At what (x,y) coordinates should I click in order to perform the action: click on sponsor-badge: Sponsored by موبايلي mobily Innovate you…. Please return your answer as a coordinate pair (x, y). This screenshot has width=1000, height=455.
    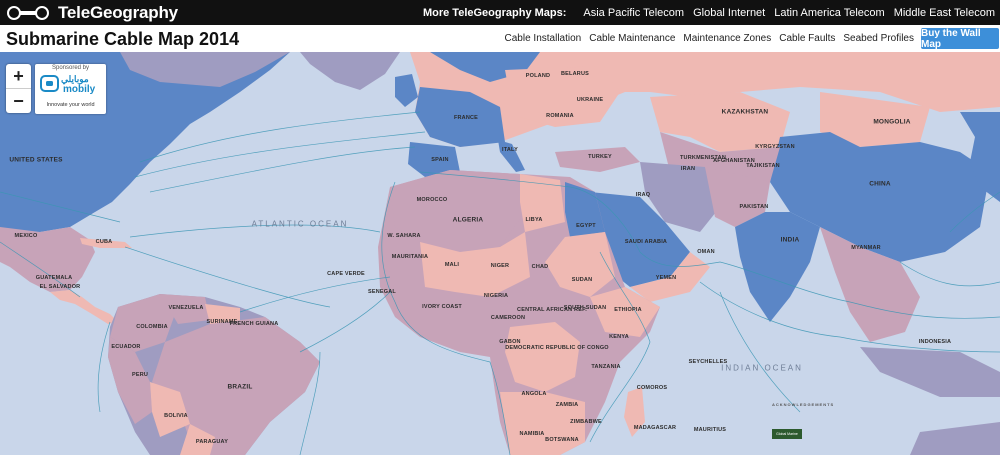
    Looking at the image, I should click on (70, 89).